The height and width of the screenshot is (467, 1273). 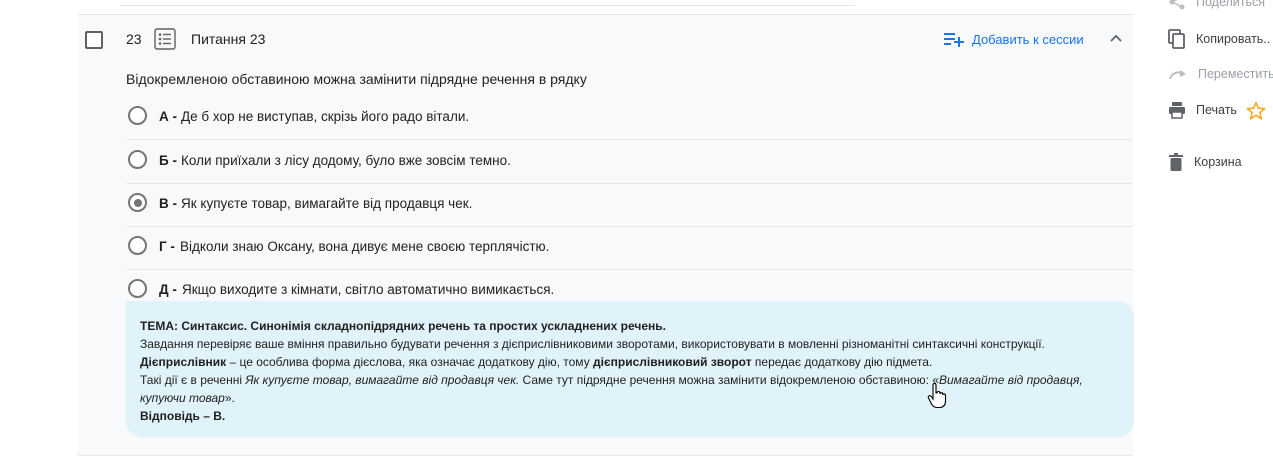 What do you see at coordinates (1176, 39) in the screenshot?
I see `copy-icon` at bounding box center [1176, 39].